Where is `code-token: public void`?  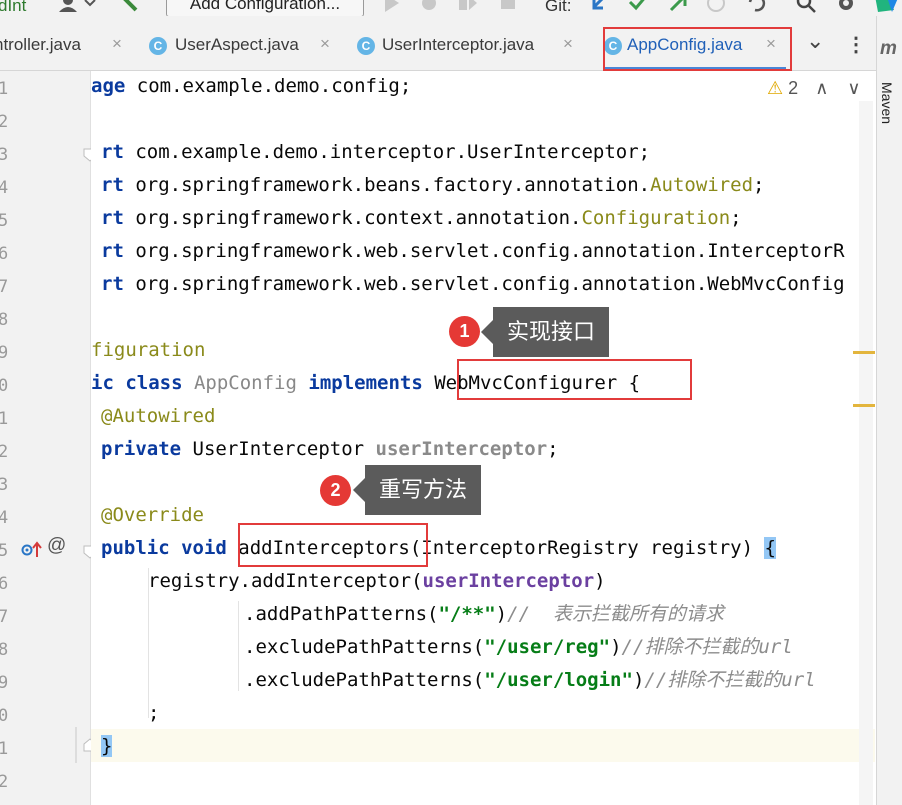
code-token: public void is located at coordinates (164, 548).